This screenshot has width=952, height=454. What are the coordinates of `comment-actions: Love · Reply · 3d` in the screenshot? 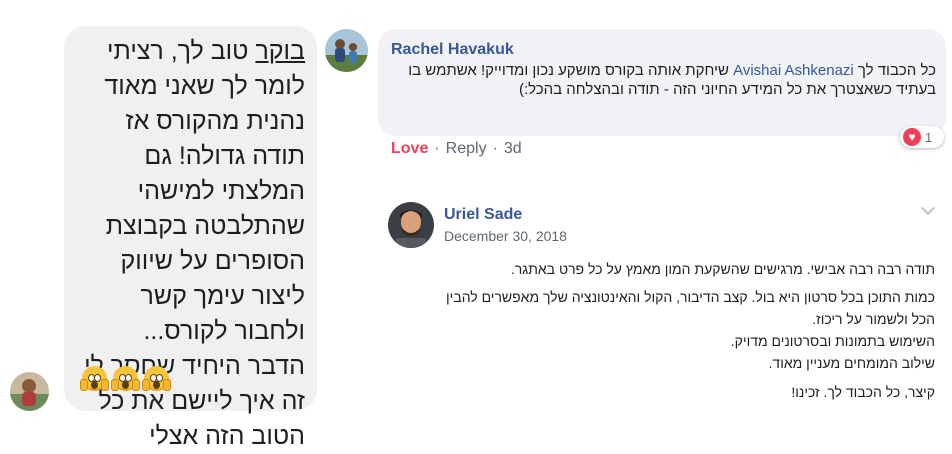 It's located at (456, 149).